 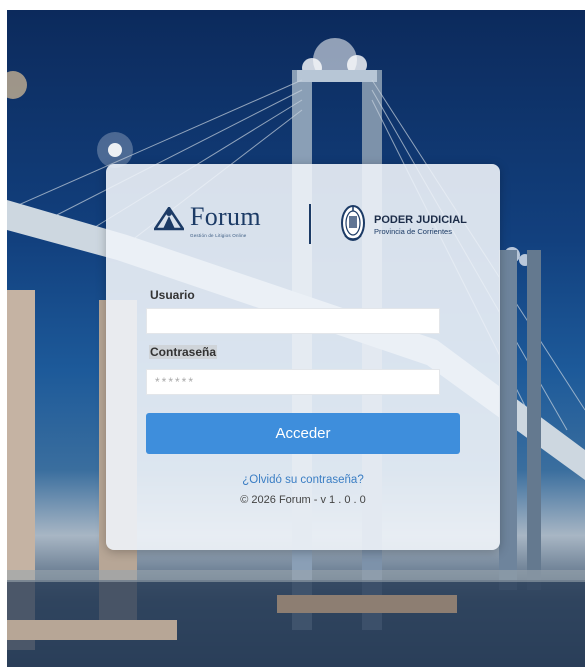 What do you see at coordinates (303, 500) in the screenshot?
I see `copyright-footer: © 2026 Forum - v 1 . 0 . 0` at bounding box center [303, 500].